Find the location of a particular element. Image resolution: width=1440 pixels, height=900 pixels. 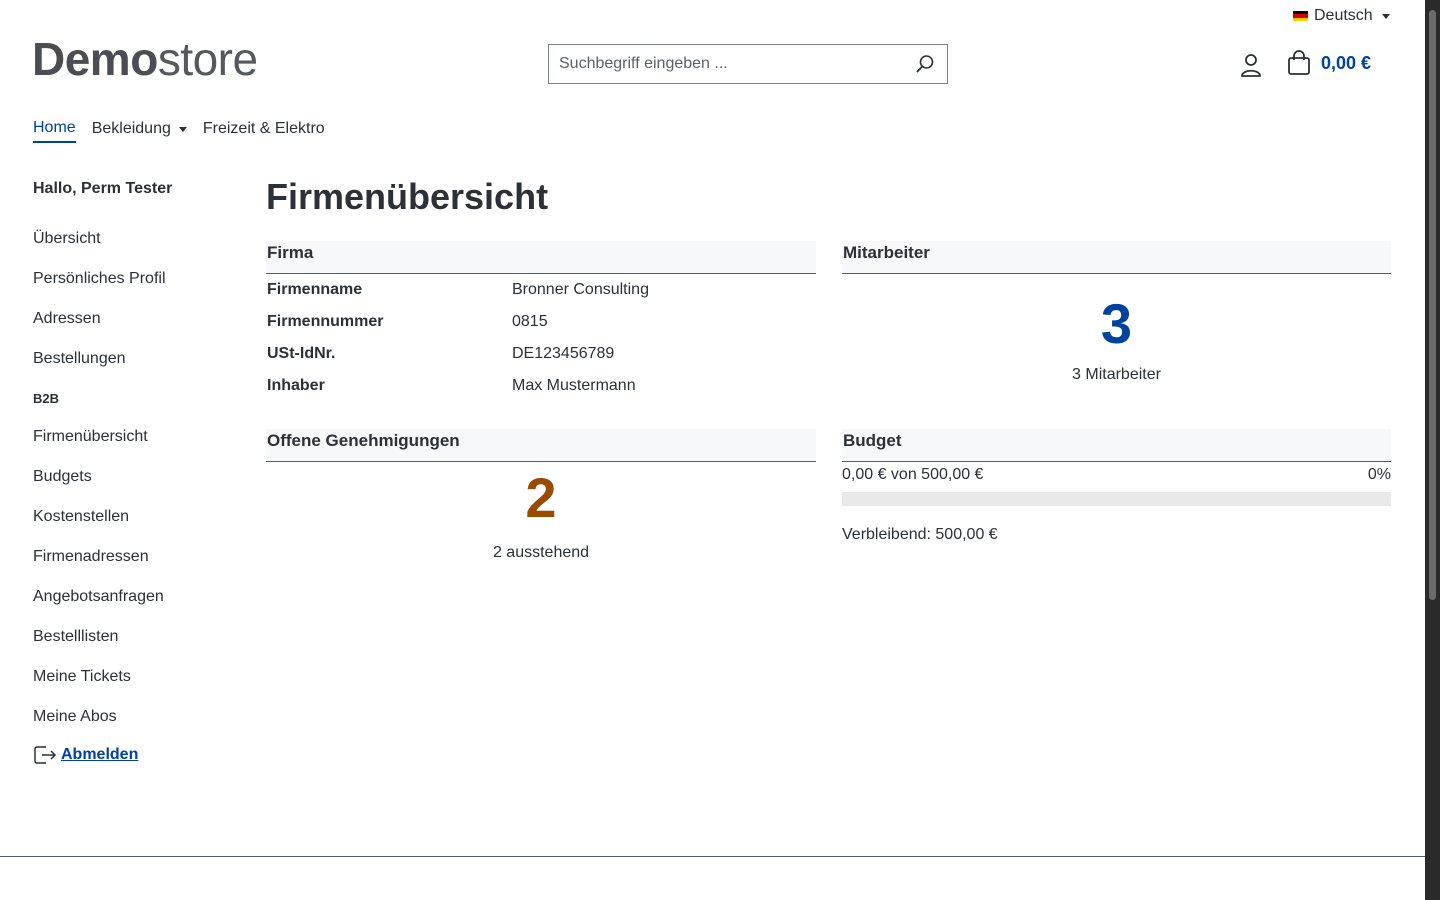

nav-item-bekleidung: Bekleidung is located at coordinates (139, 131).